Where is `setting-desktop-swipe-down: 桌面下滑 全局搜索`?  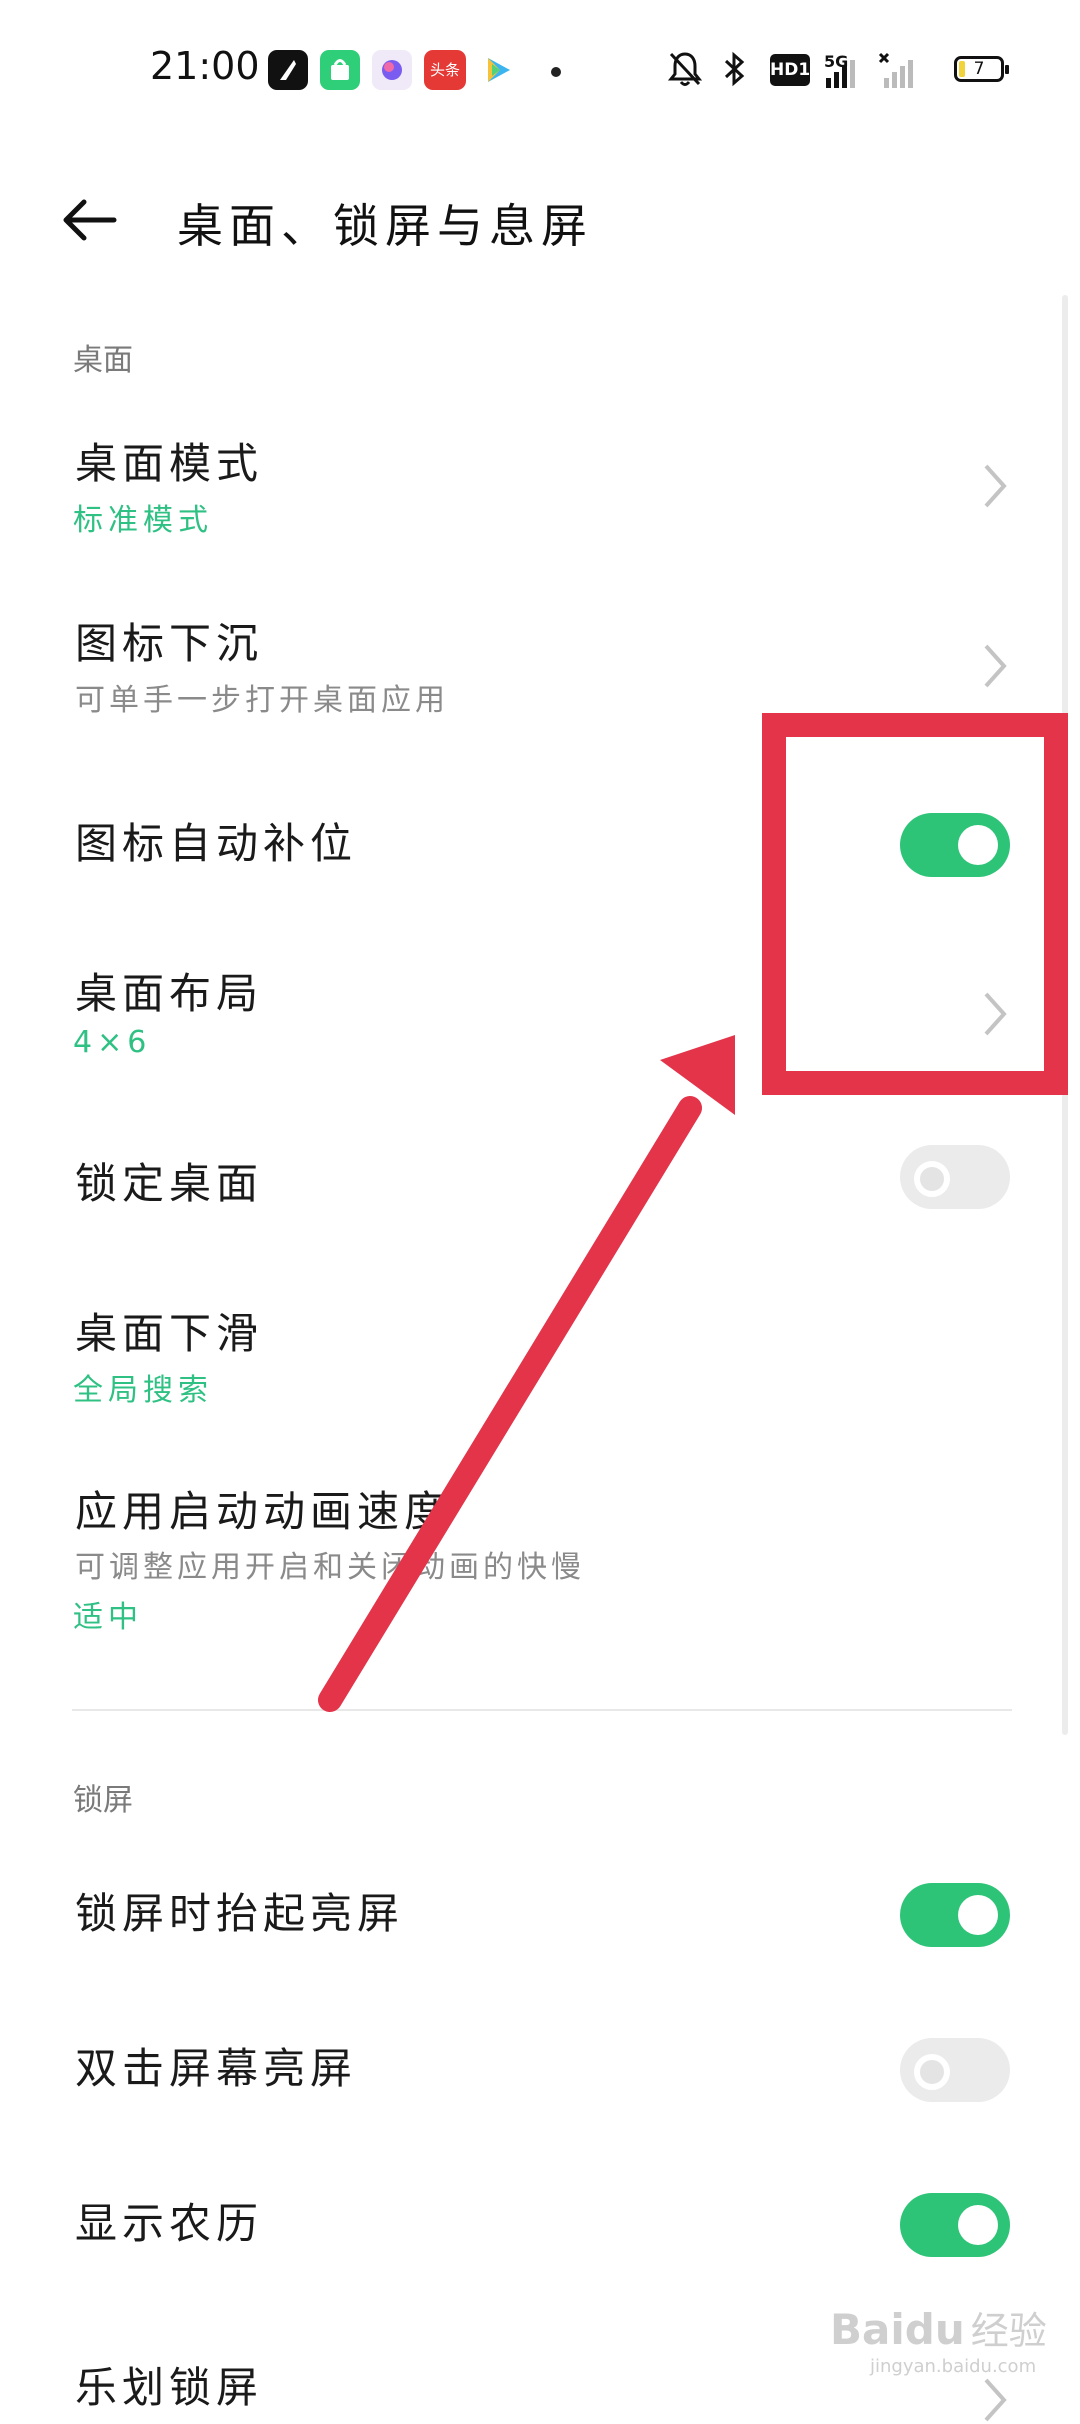
setting-desktop-swipe-down: 桌面下滑 全局搜索 is located at coordinates (540, 1355).